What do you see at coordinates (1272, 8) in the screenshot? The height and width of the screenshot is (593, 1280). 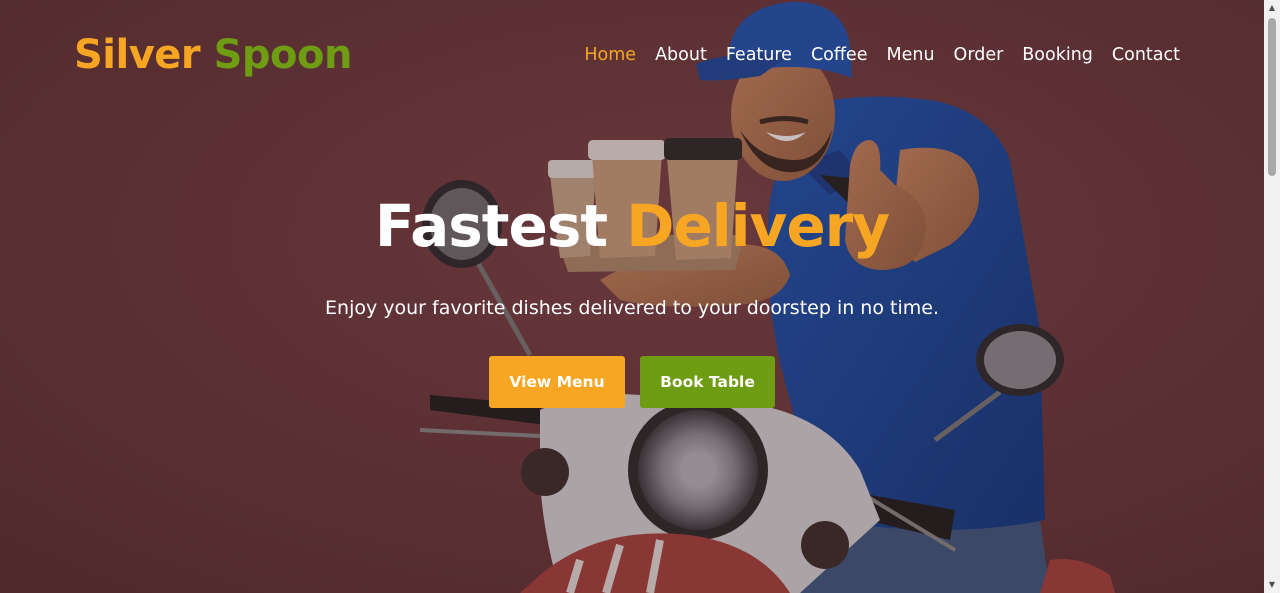 I see `scroll-up-arrow-icon: ▲` at bounding box center [1272, 8].